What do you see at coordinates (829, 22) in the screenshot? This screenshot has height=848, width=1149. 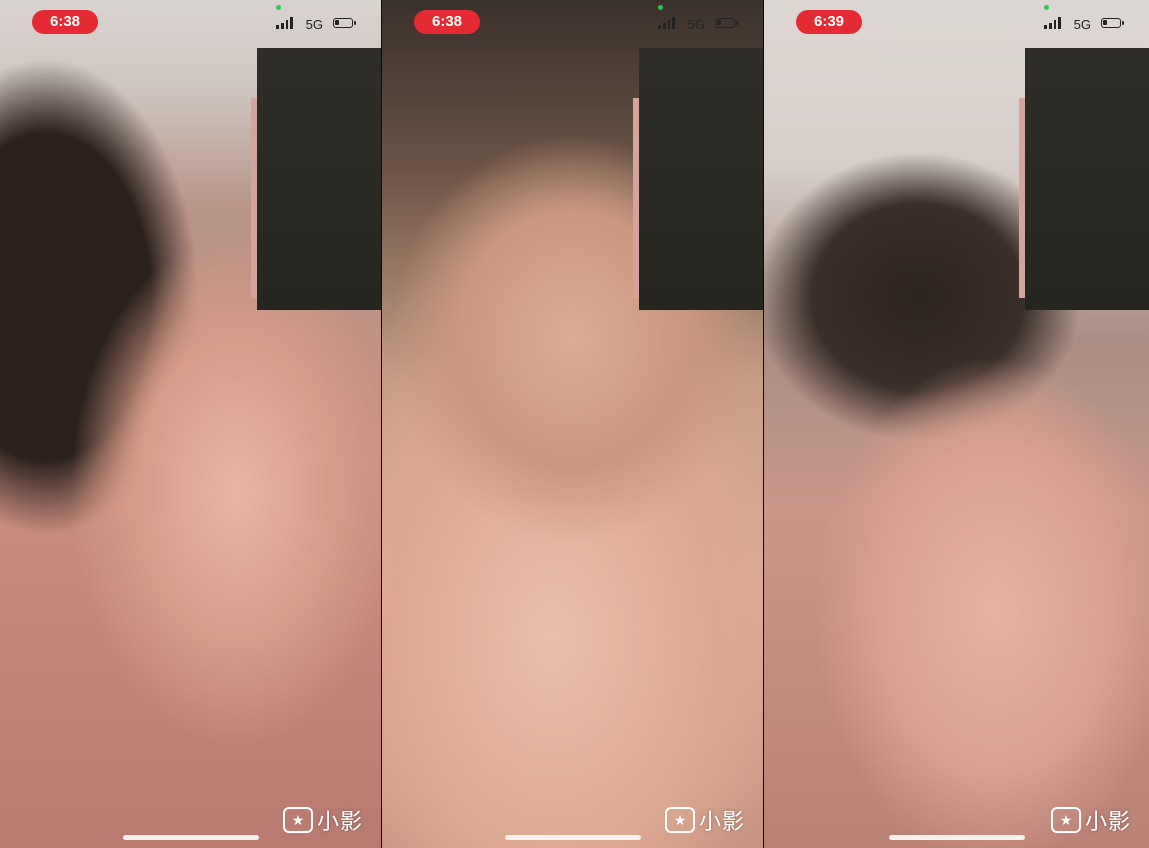 I see `status-time: 6:39` at bounding box center [829, 22].